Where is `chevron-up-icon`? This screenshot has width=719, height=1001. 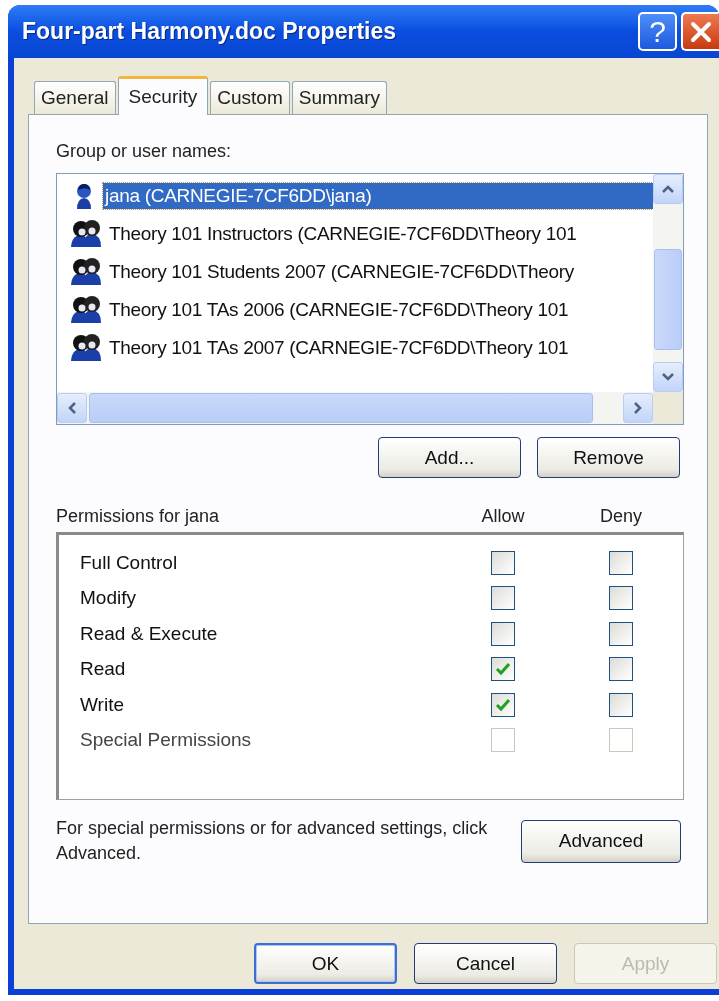
chevron-up-icon is located at coordinates (668, 189).